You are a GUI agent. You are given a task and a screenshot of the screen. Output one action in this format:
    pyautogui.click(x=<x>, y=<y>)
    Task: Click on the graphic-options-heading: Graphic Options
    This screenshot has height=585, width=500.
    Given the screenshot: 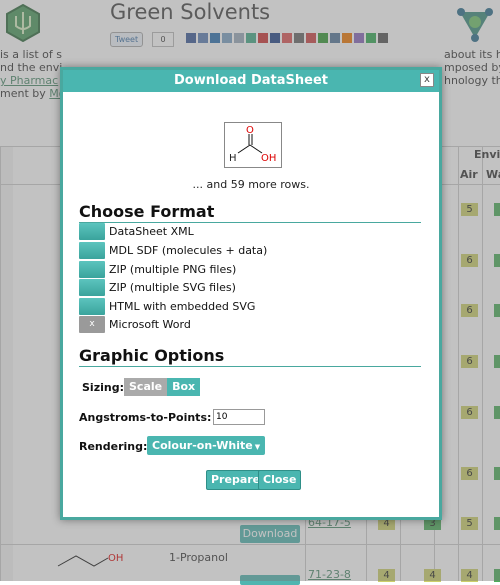 What is the action you would take?
    pyautogui.click(x=250, y=356)
    